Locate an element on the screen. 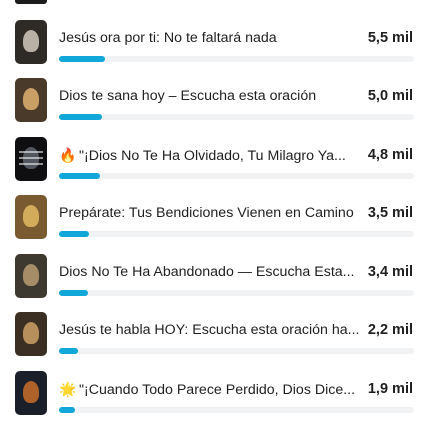 This screenshot has height=430, width=430. view-count: 1,9 mil is located at coordinates (390, 389).